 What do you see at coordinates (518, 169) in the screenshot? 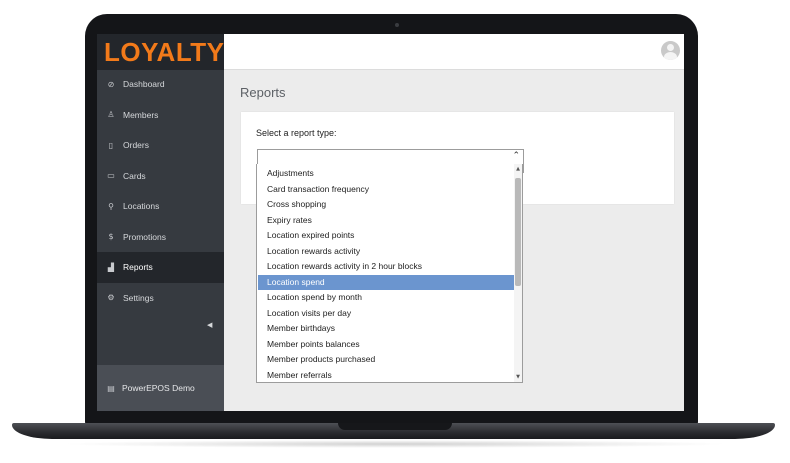
I see `scroll-up-icon: ▲` at bounding box center [518, 169].